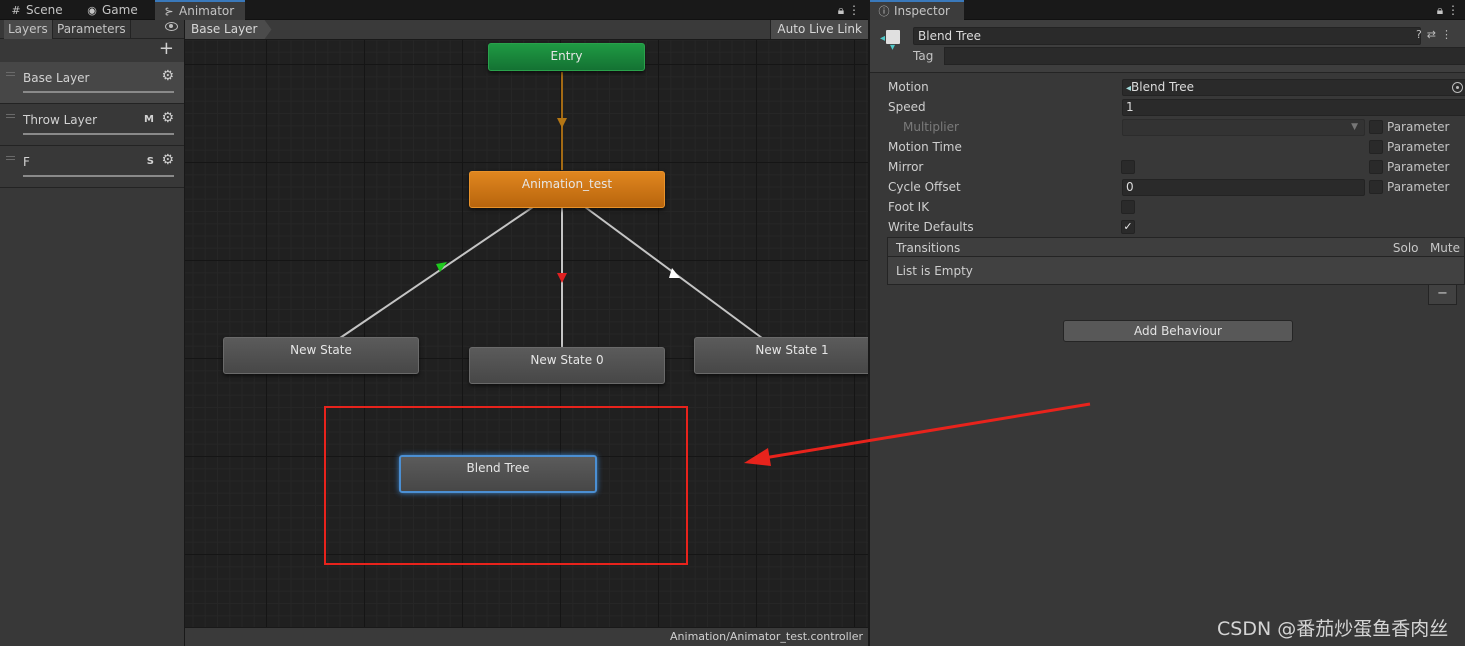 The image size is (1465, 646). What do you see at coordinates (321, 355) in the screenshot?
I see `state-node-new-state: New State` at bounding box center [321, 355].